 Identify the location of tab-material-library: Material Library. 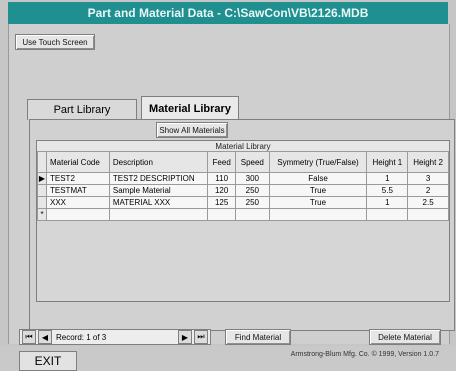
(190, 108).